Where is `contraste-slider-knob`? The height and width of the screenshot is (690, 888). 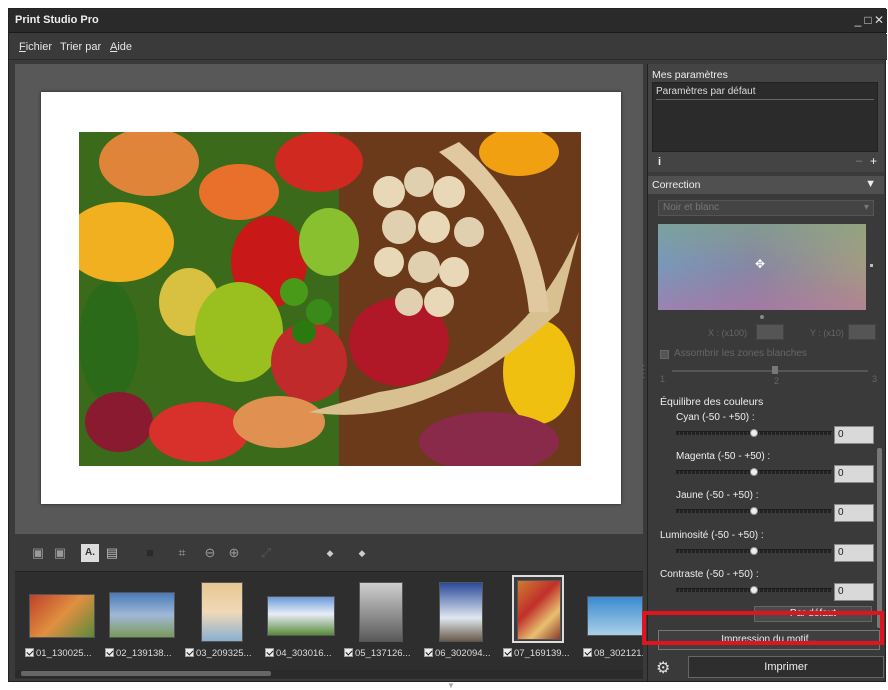
contraste-slider-knob is located at coordinates (754, 590).